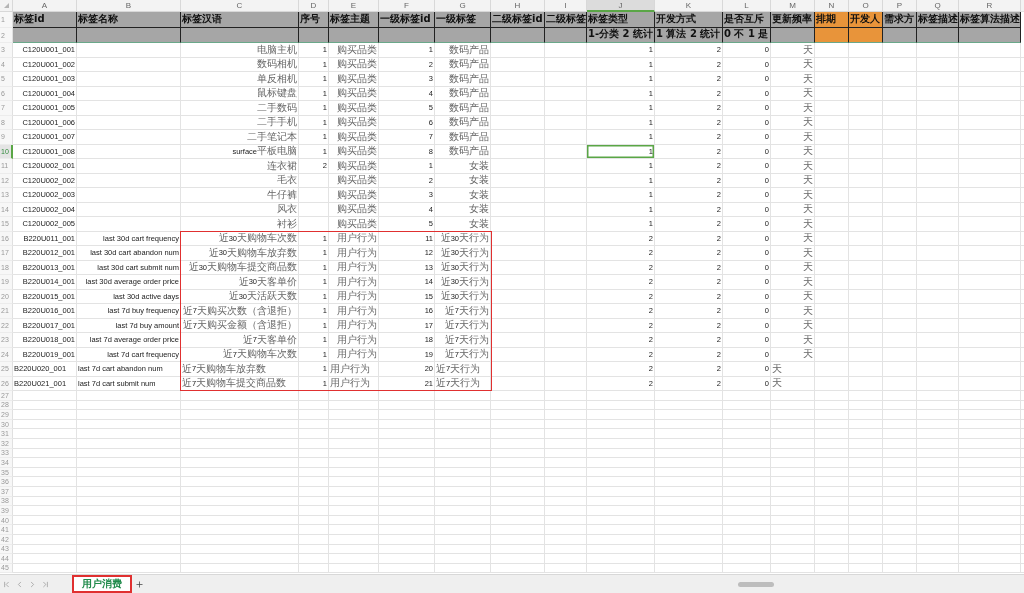  Describe the element at coordinates (793, 6) in the screenshot. I see `column-header: M` at that location.